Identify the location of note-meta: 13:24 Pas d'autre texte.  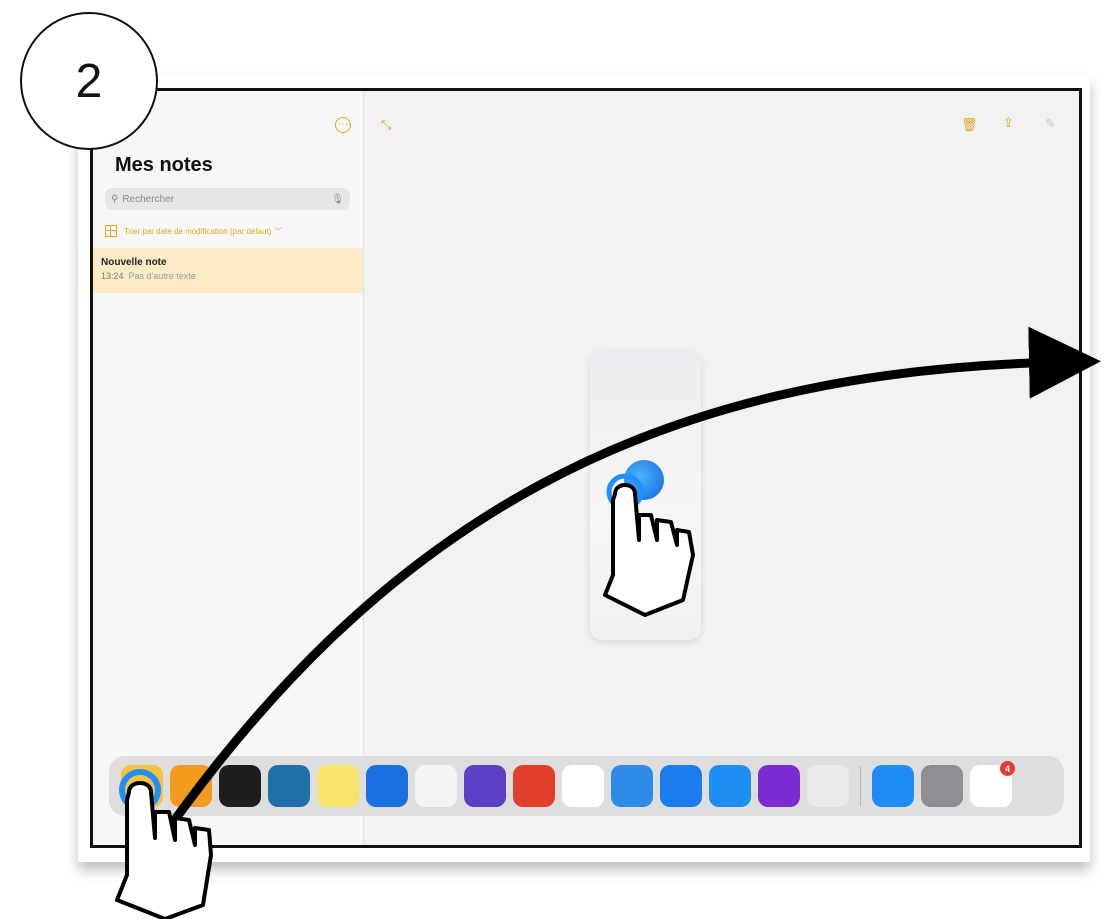
(232, 276).